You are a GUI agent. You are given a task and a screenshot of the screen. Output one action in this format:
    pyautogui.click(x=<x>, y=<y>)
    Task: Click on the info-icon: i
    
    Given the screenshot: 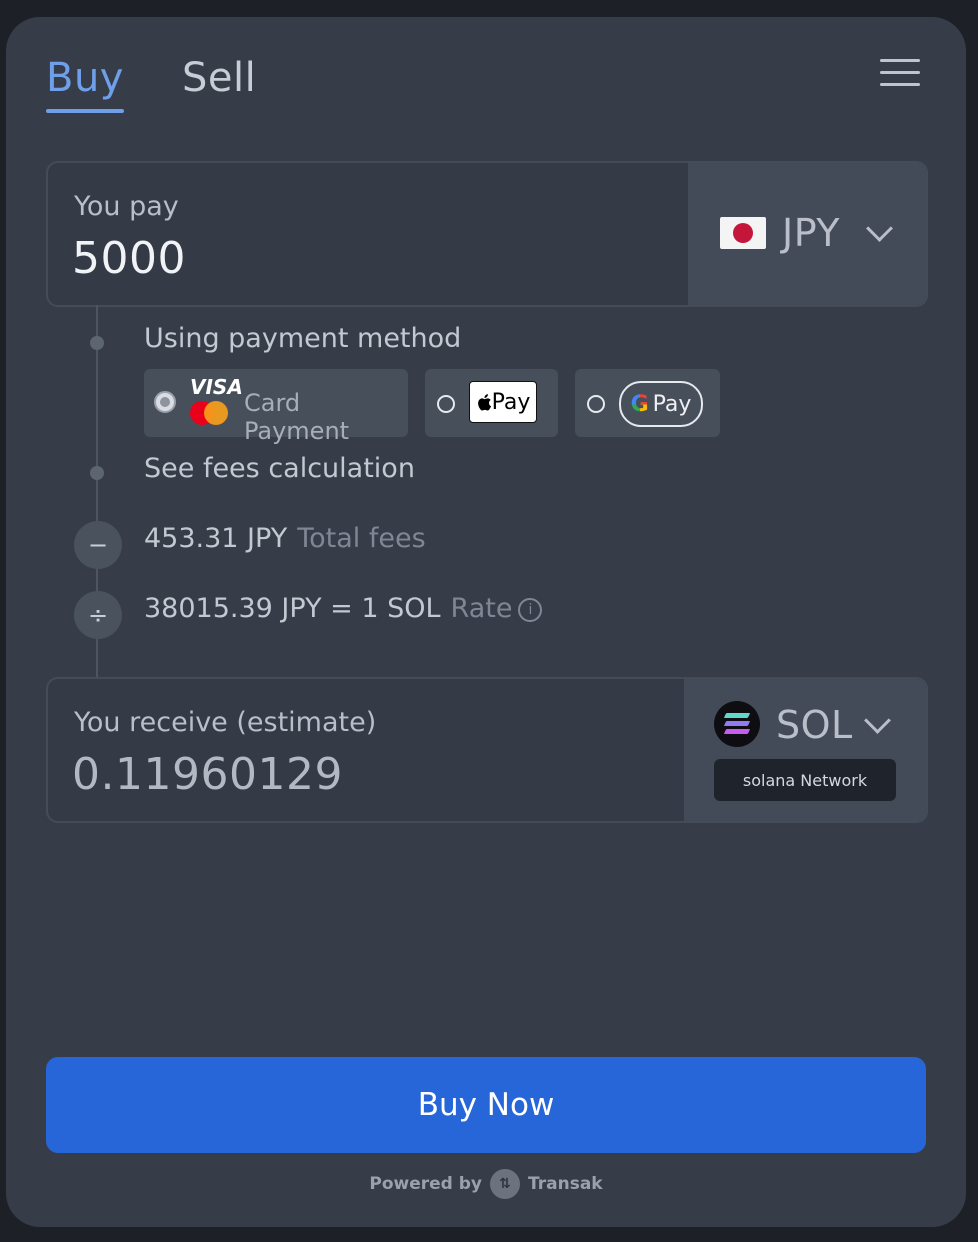 What is the action you would take?
    pyautogui.click(x=530, y=610)
    